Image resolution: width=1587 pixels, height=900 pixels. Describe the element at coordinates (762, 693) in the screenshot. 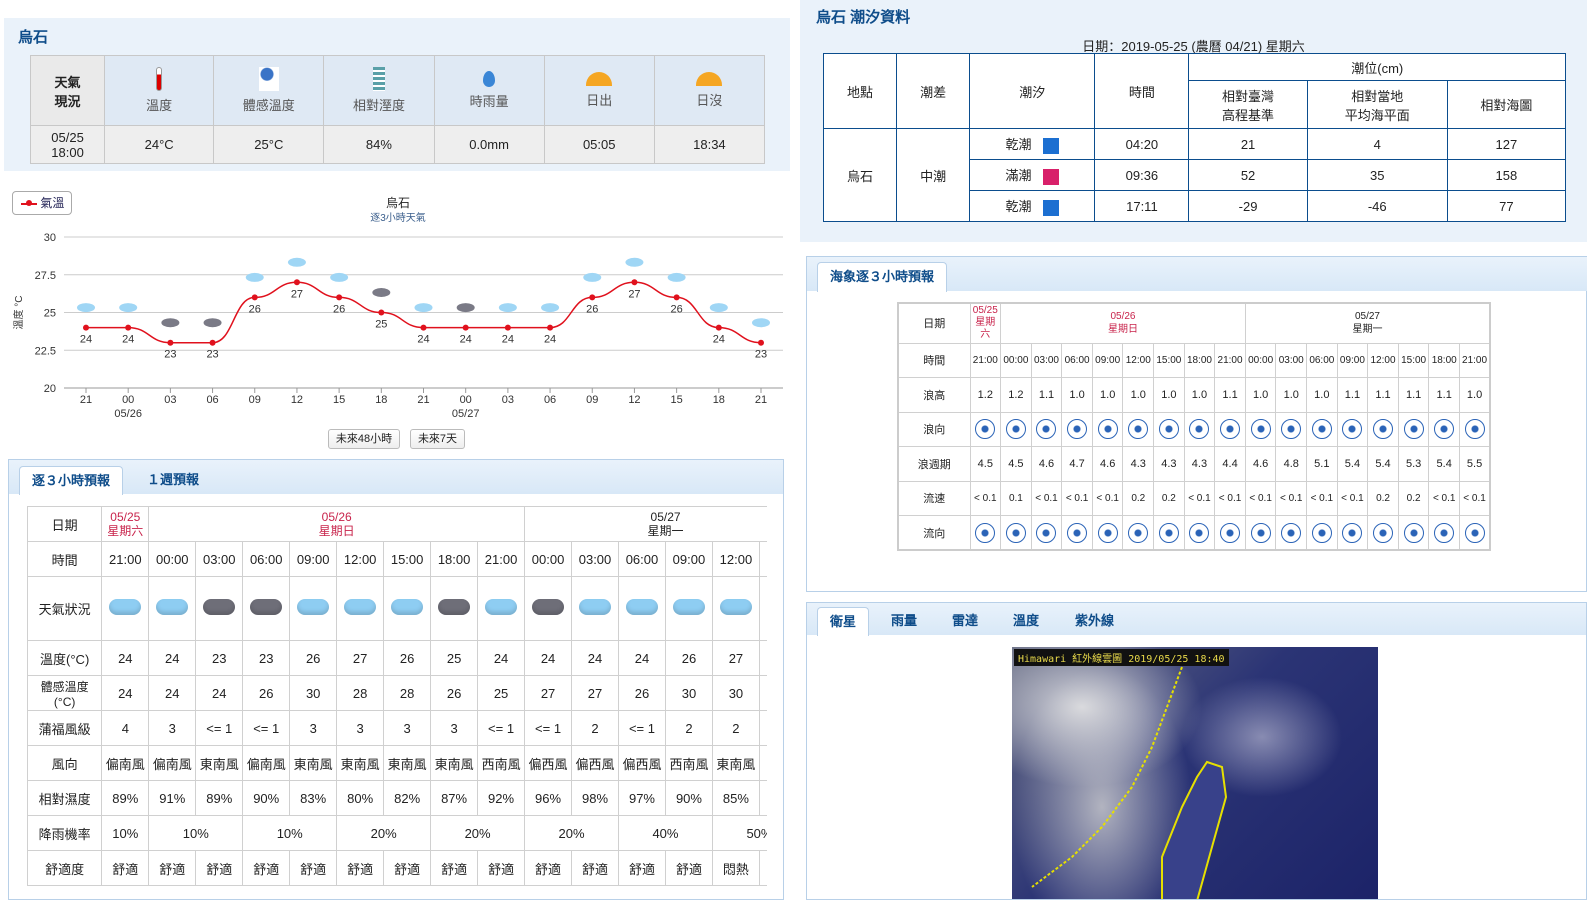

I see `forecast-feel: 29` at that location.